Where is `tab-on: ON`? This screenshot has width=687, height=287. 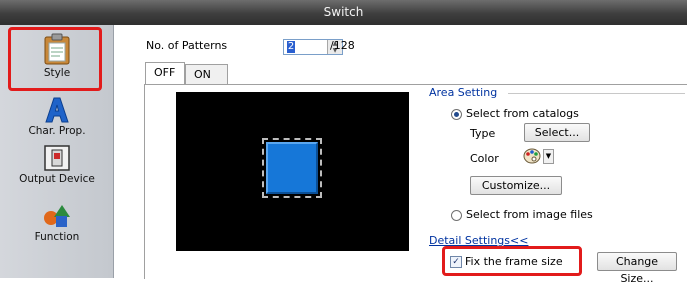 tab-on: ON is located at coordinates (206, 74).